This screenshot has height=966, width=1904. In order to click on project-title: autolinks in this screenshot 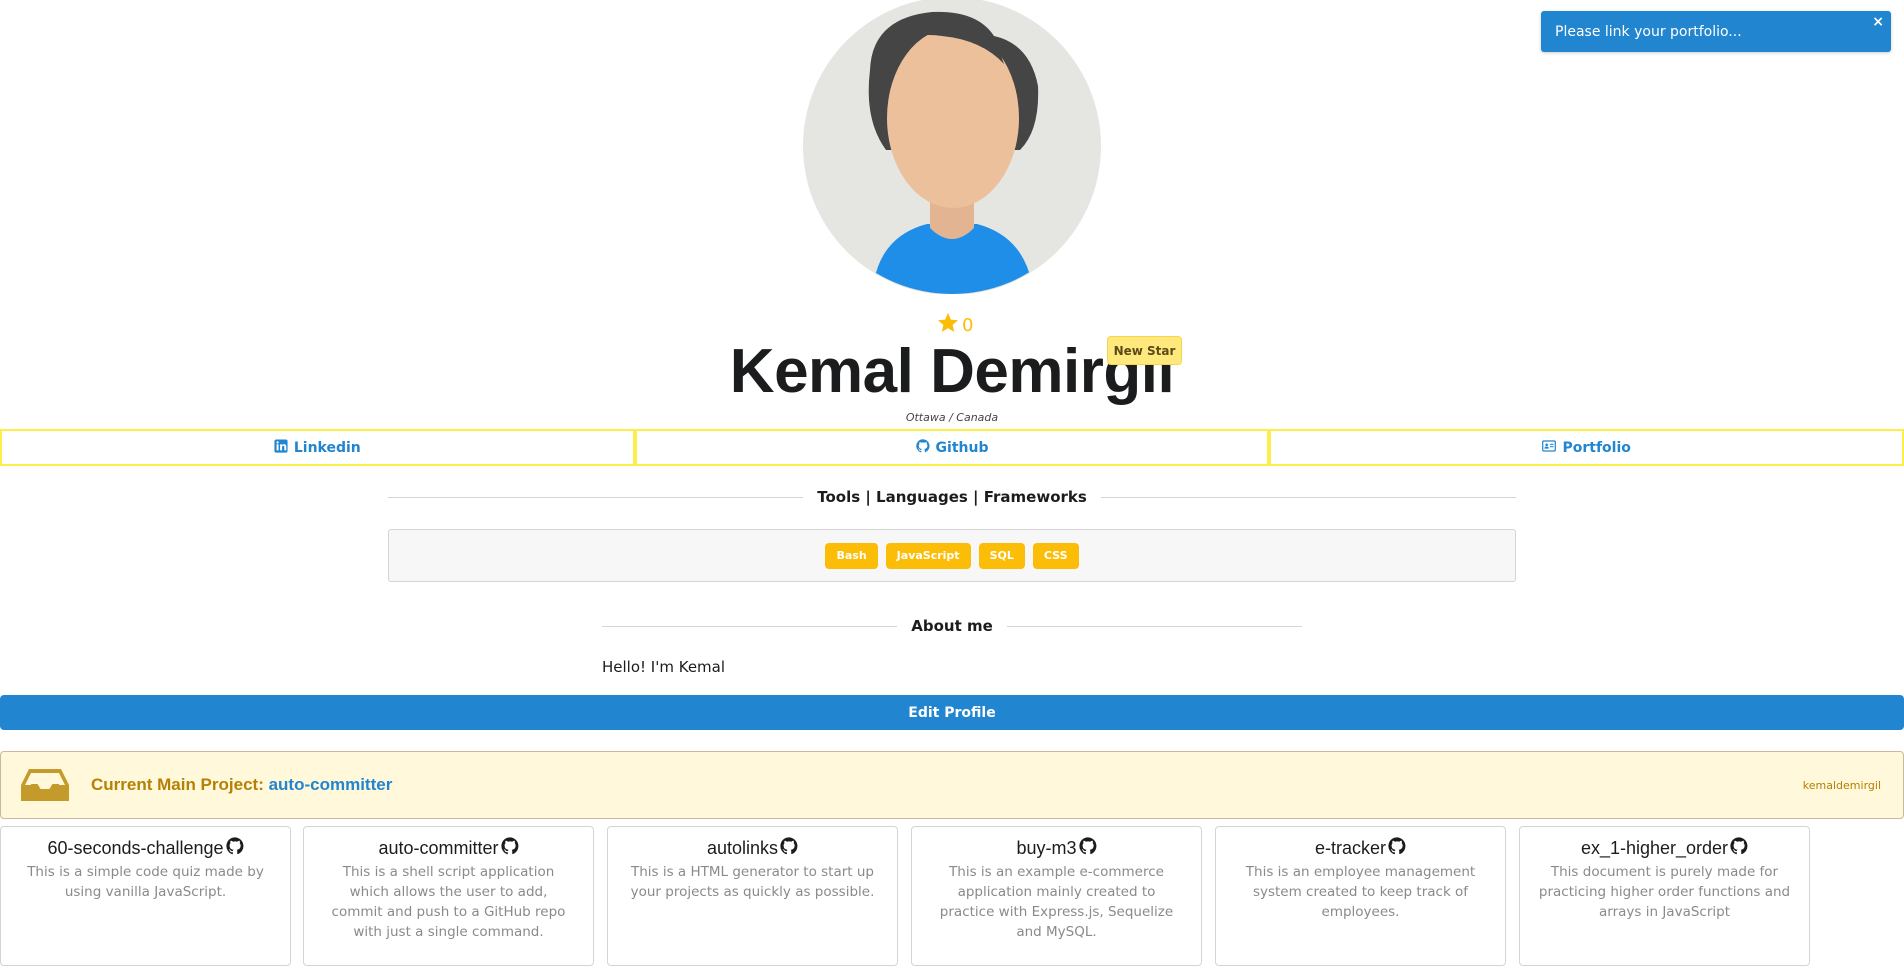, I will do `click(752, 848)`.